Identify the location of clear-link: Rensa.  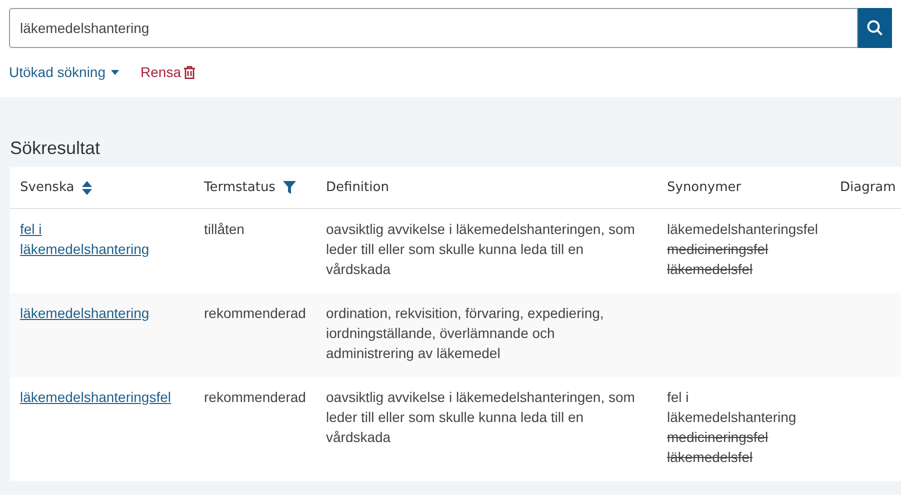
(167, 72).